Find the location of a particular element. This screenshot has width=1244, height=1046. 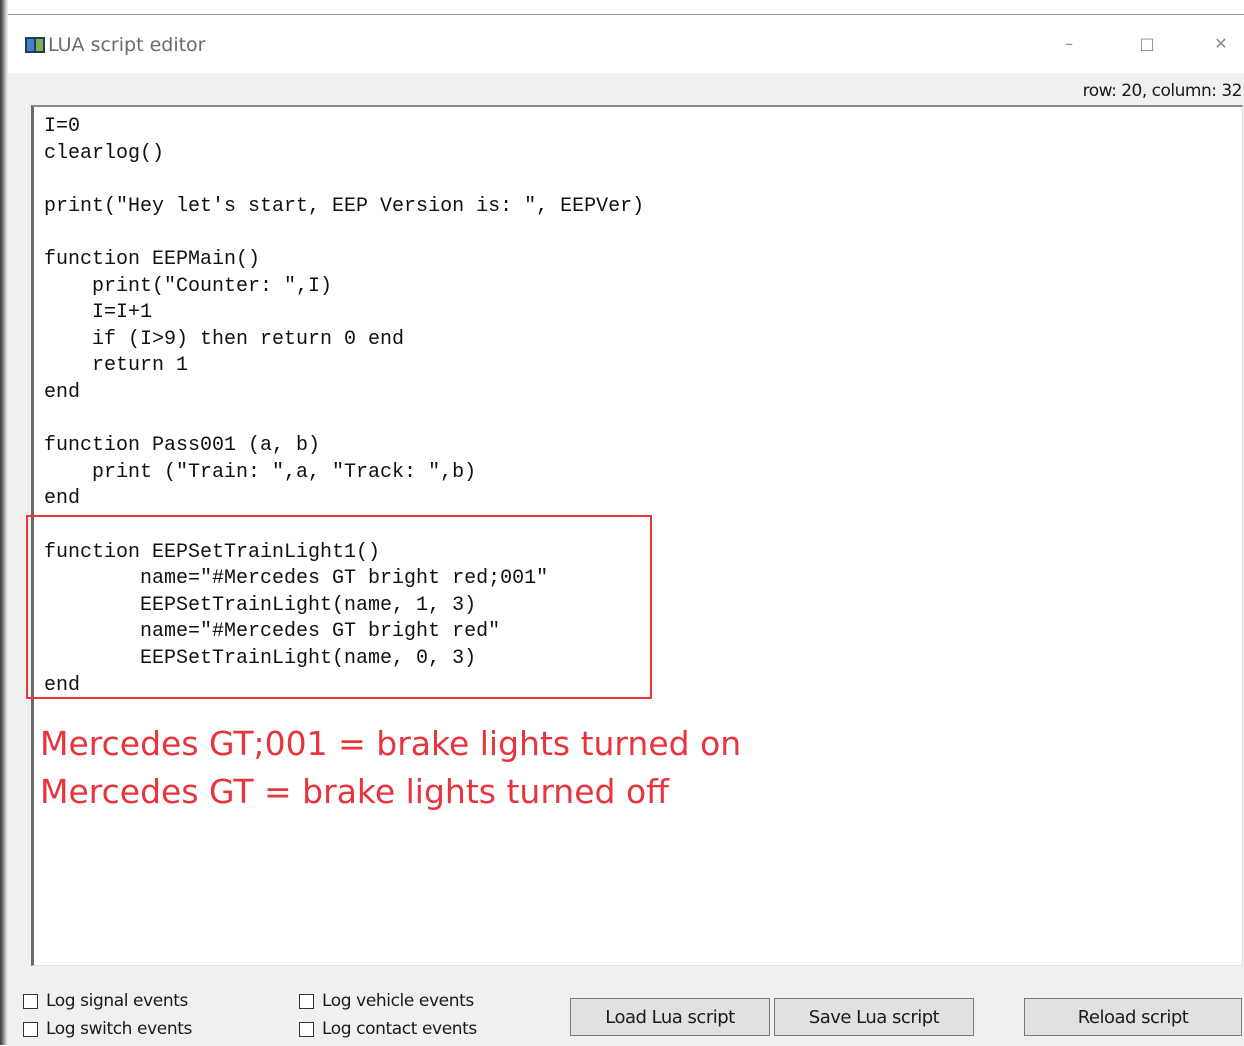

log-signal-events-checkbox: Log signal events is located at coordinates (105, 1001).